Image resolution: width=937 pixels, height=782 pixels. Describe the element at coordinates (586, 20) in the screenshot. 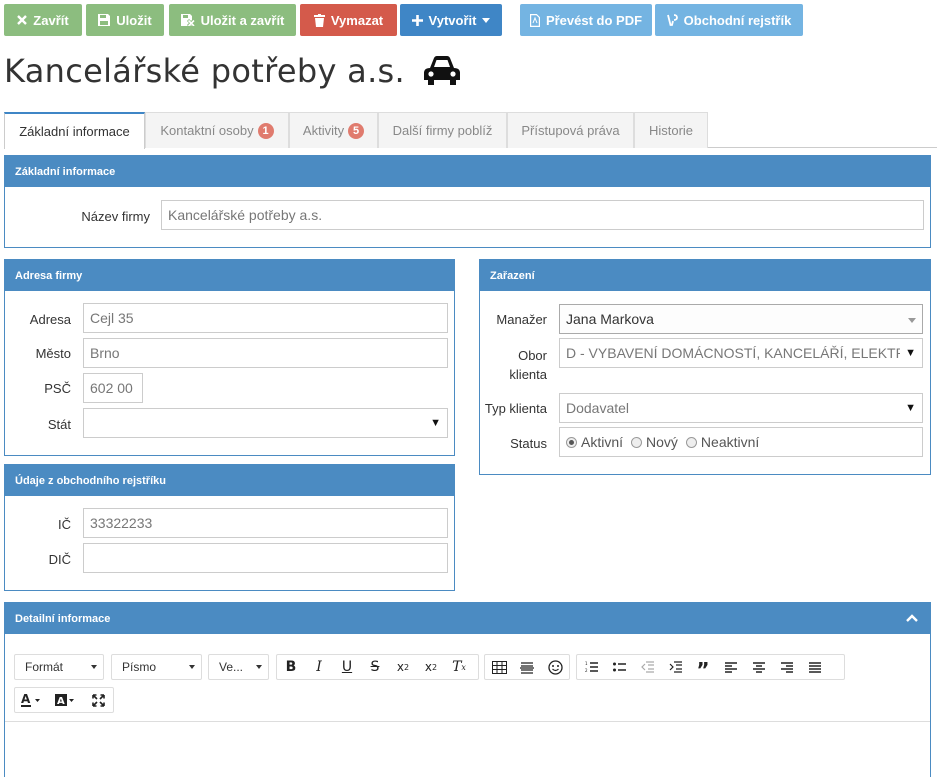

I see `export-pdf-button: Převést do PDF` at that location.